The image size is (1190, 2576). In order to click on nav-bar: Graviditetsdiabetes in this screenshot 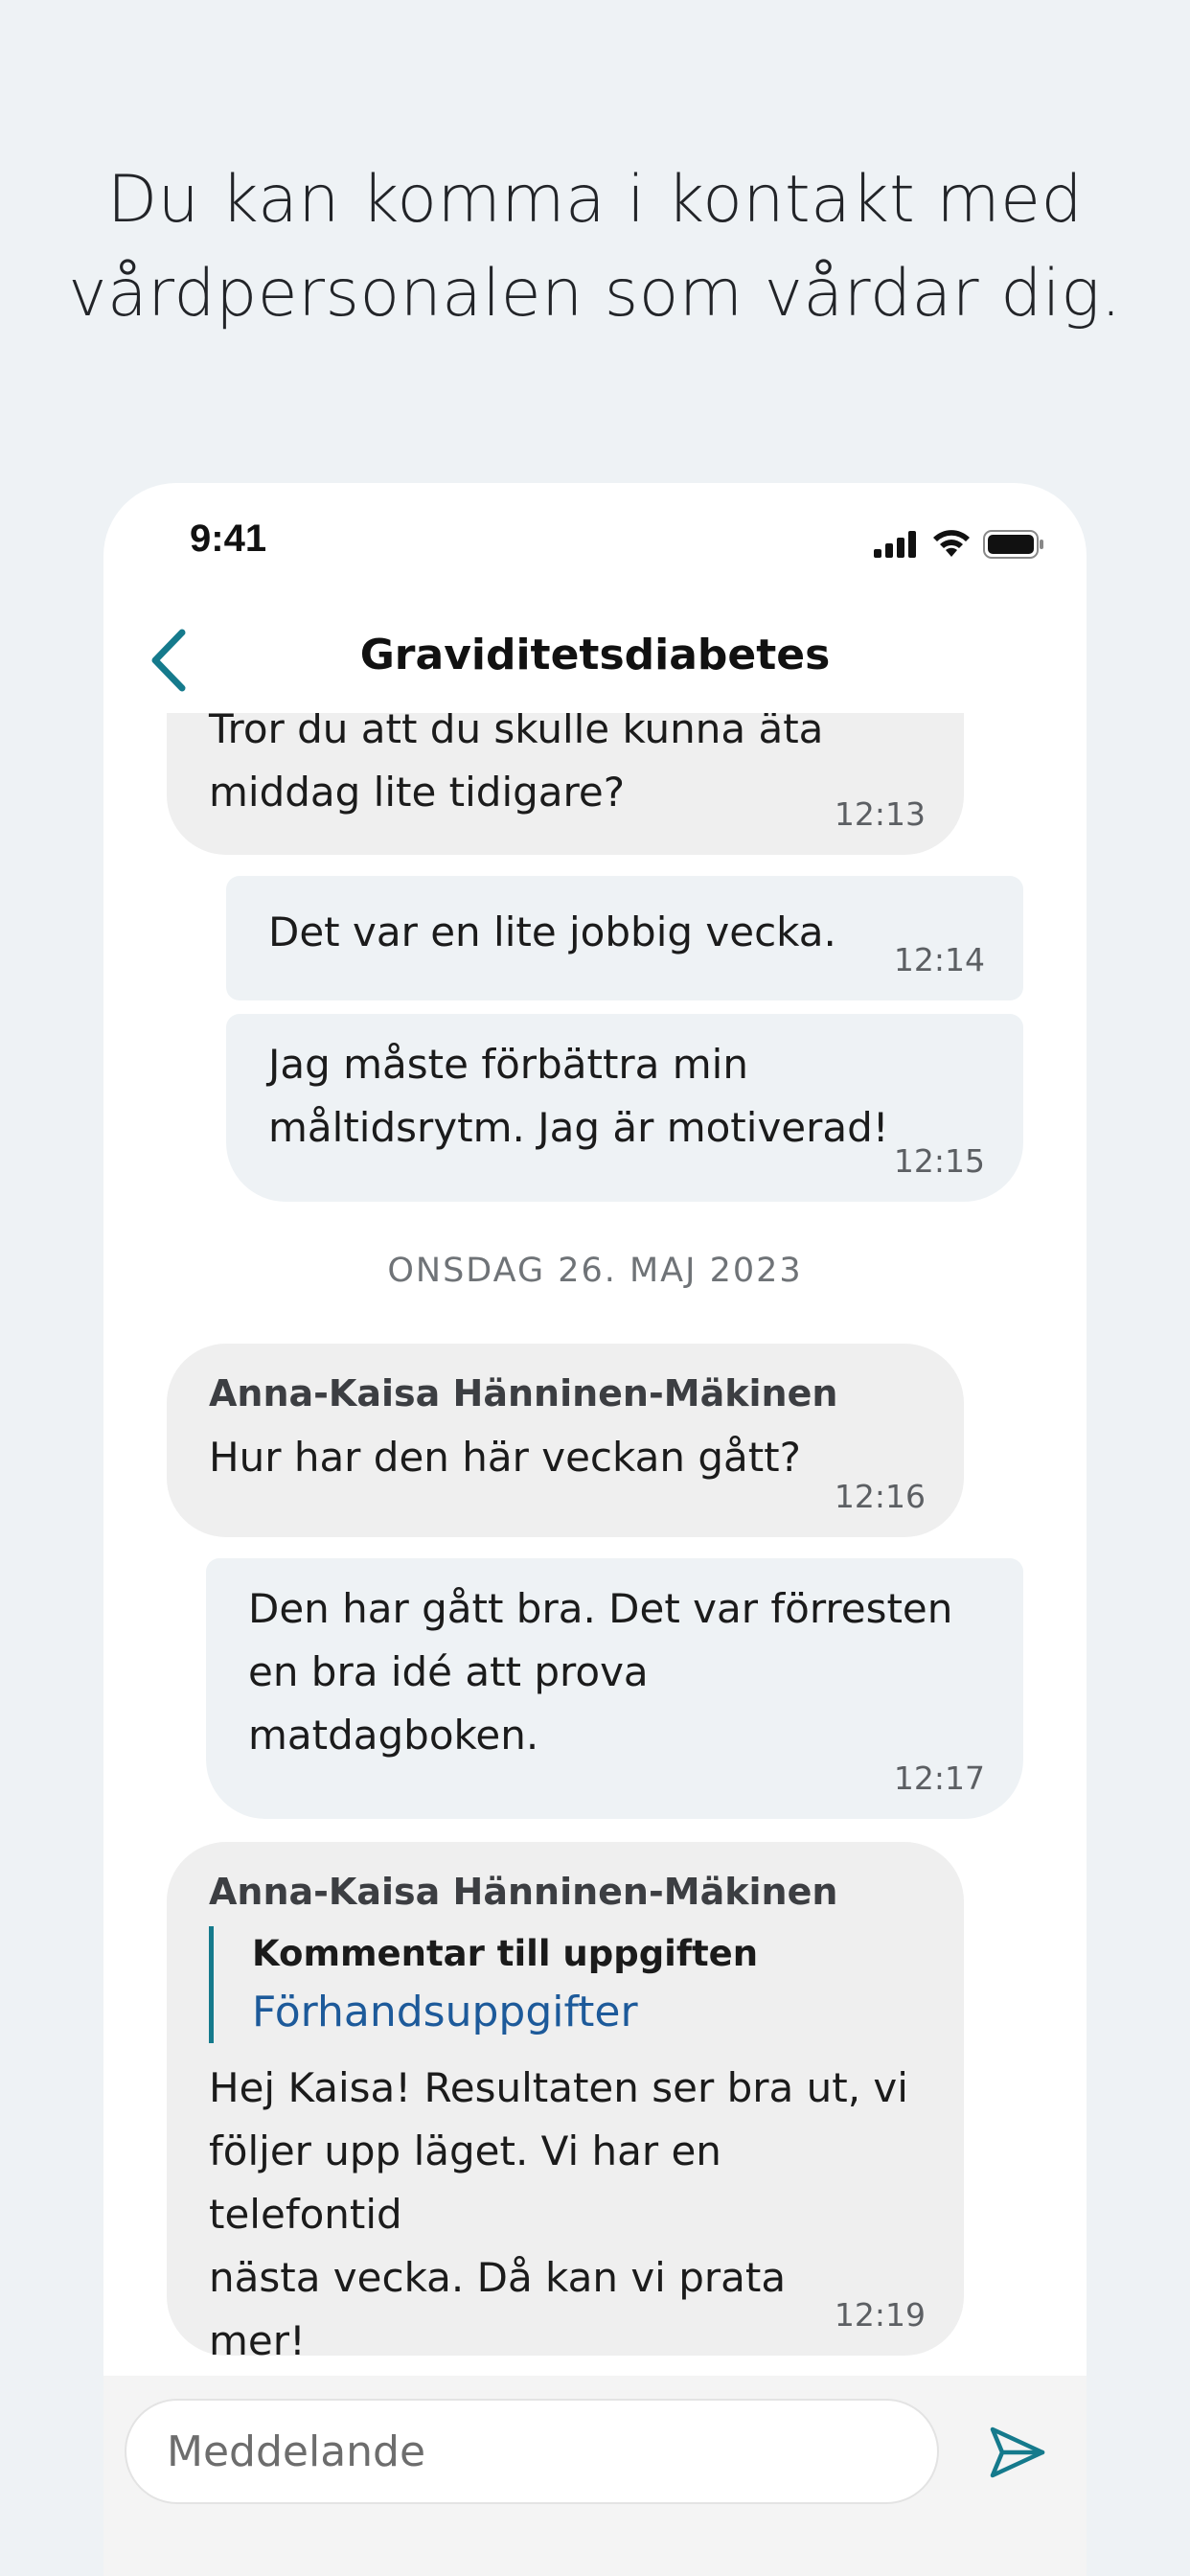, I will do `click(595, 660)`.